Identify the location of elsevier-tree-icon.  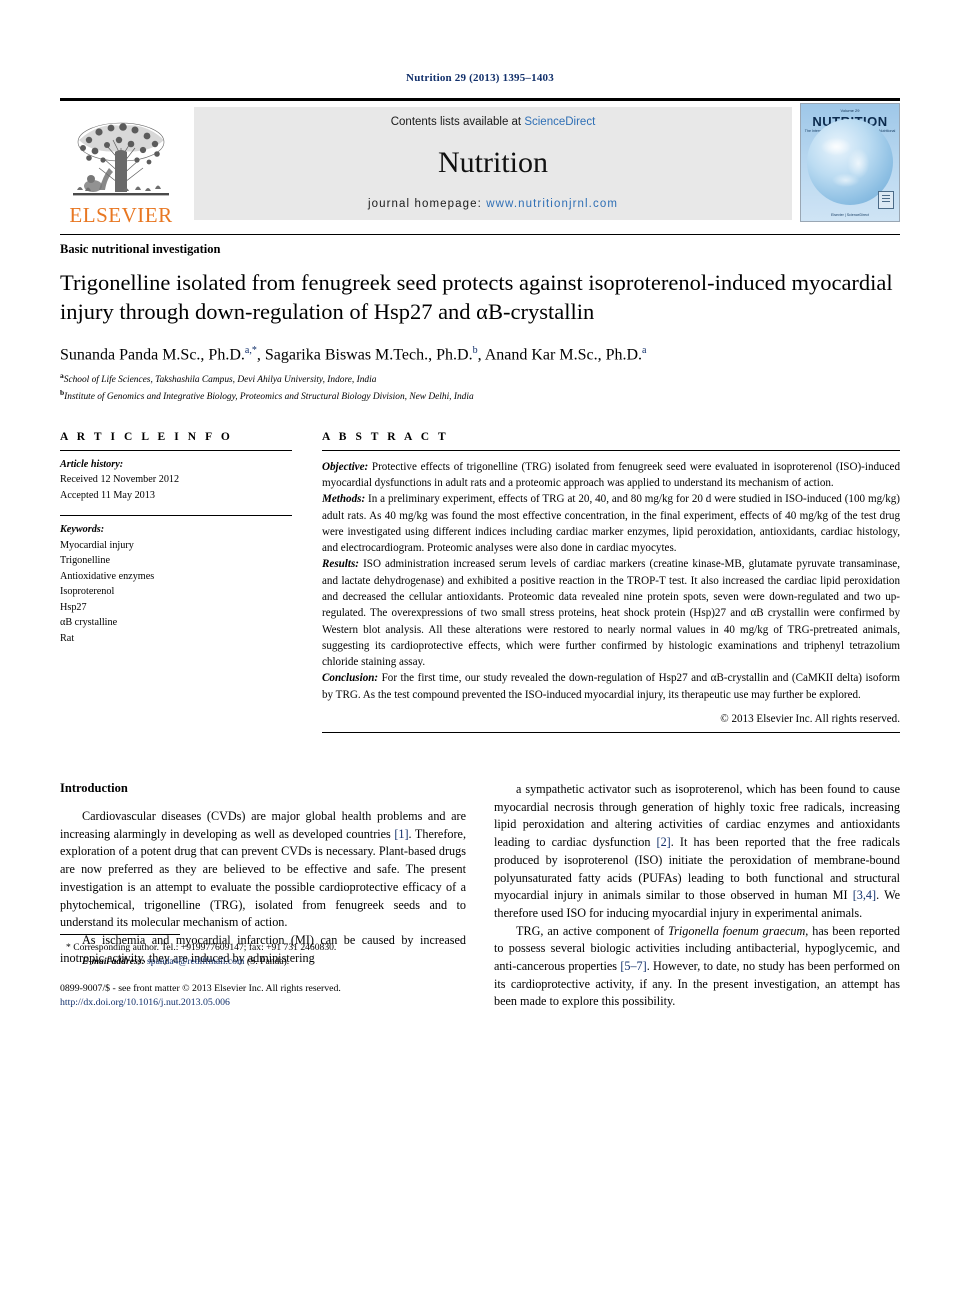
(121, 159).